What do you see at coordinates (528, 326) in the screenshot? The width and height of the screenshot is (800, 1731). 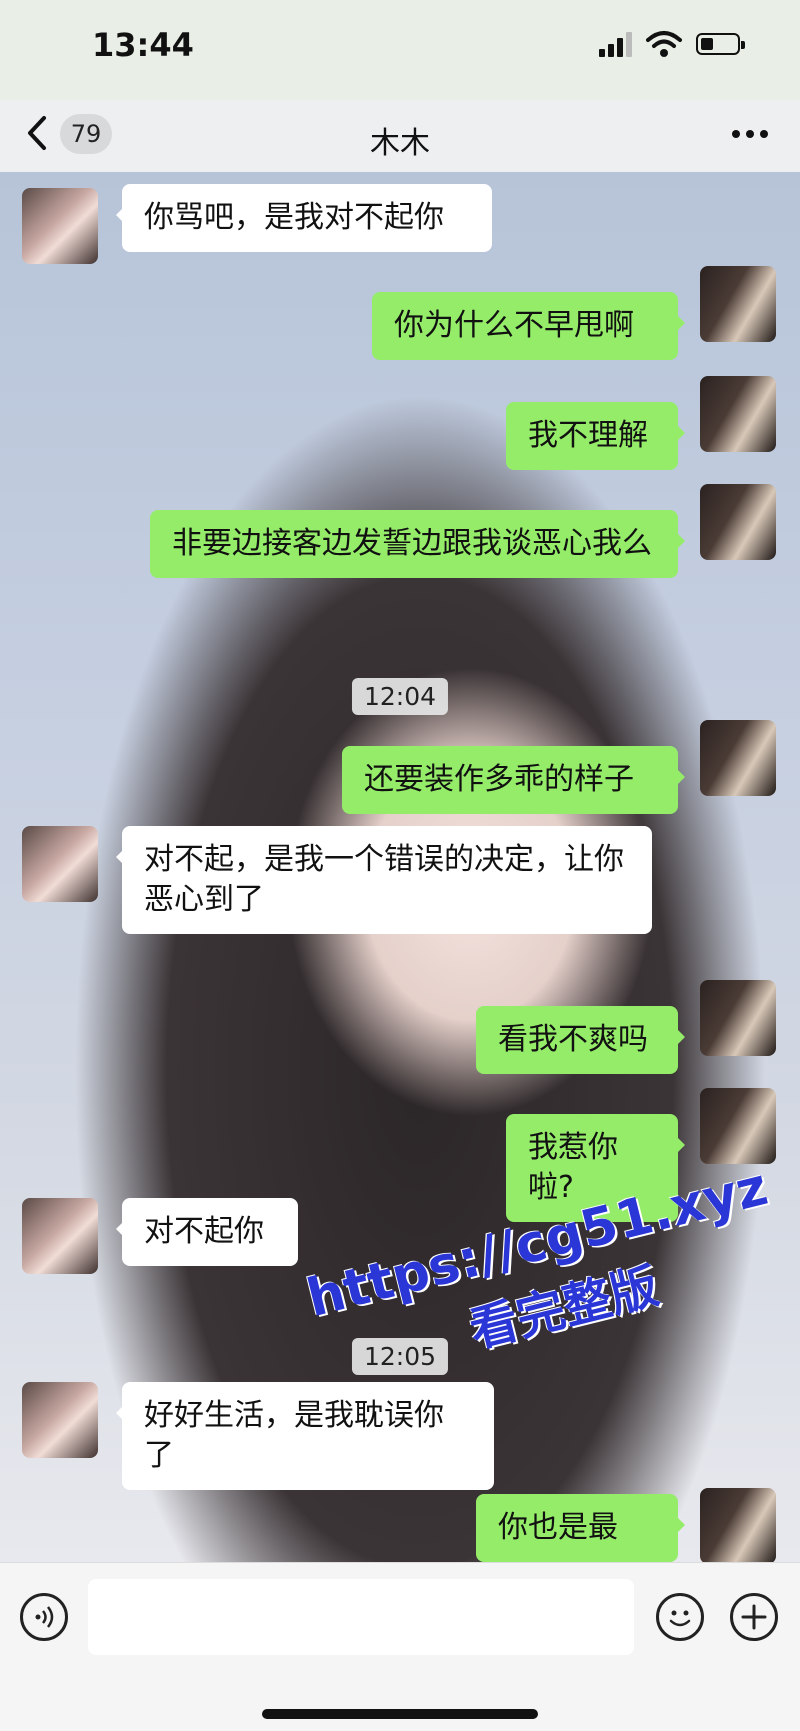 I see `message-bubble: 你为什么不早甩啊` at bounding box center [528, 326].